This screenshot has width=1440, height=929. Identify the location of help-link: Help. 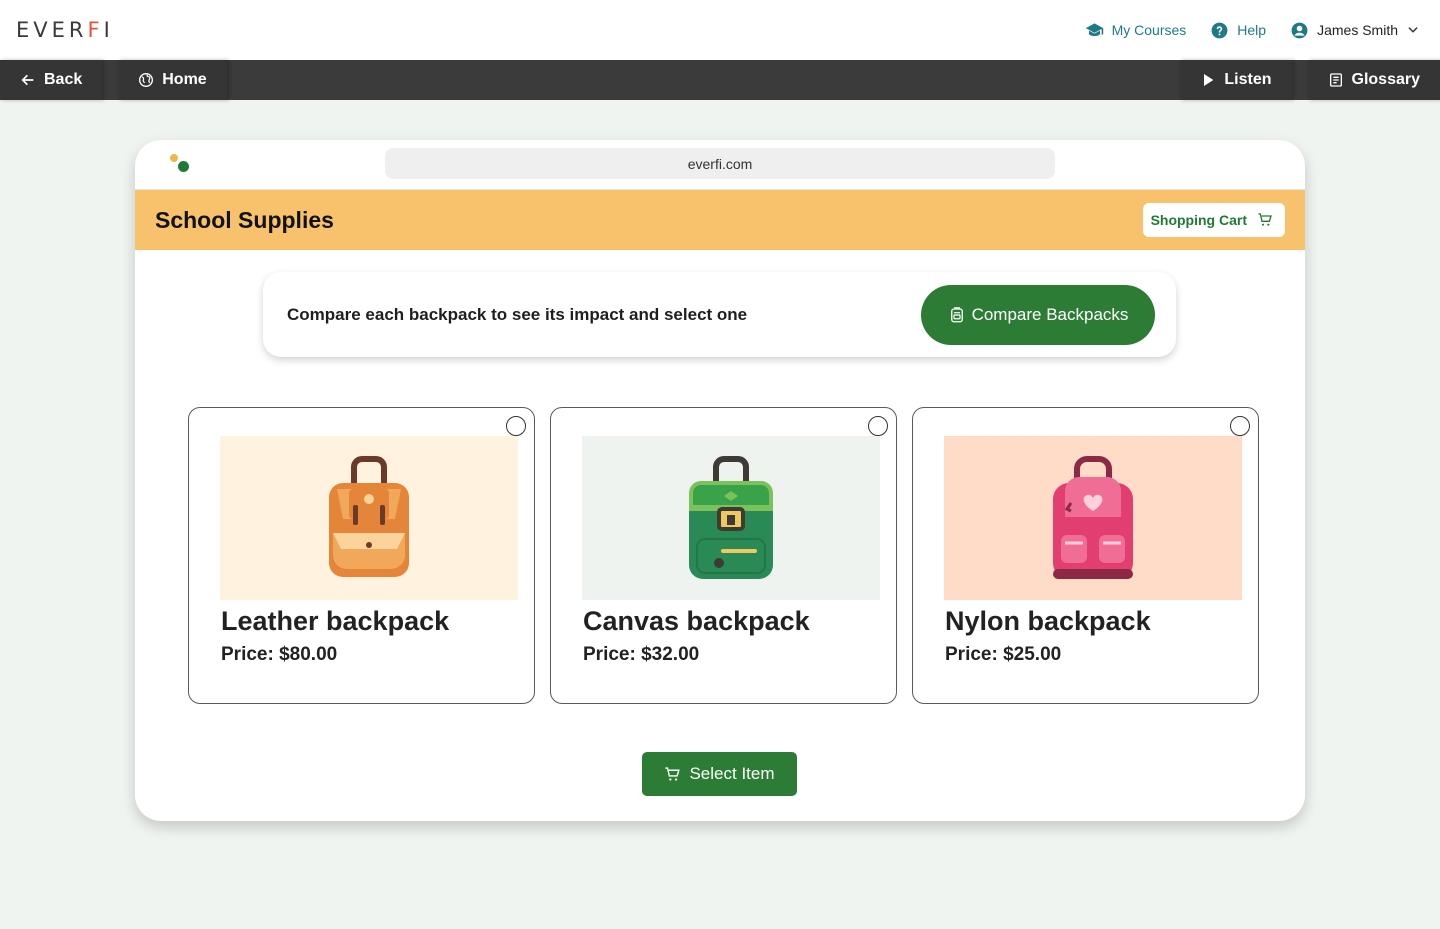
(1238, 30).